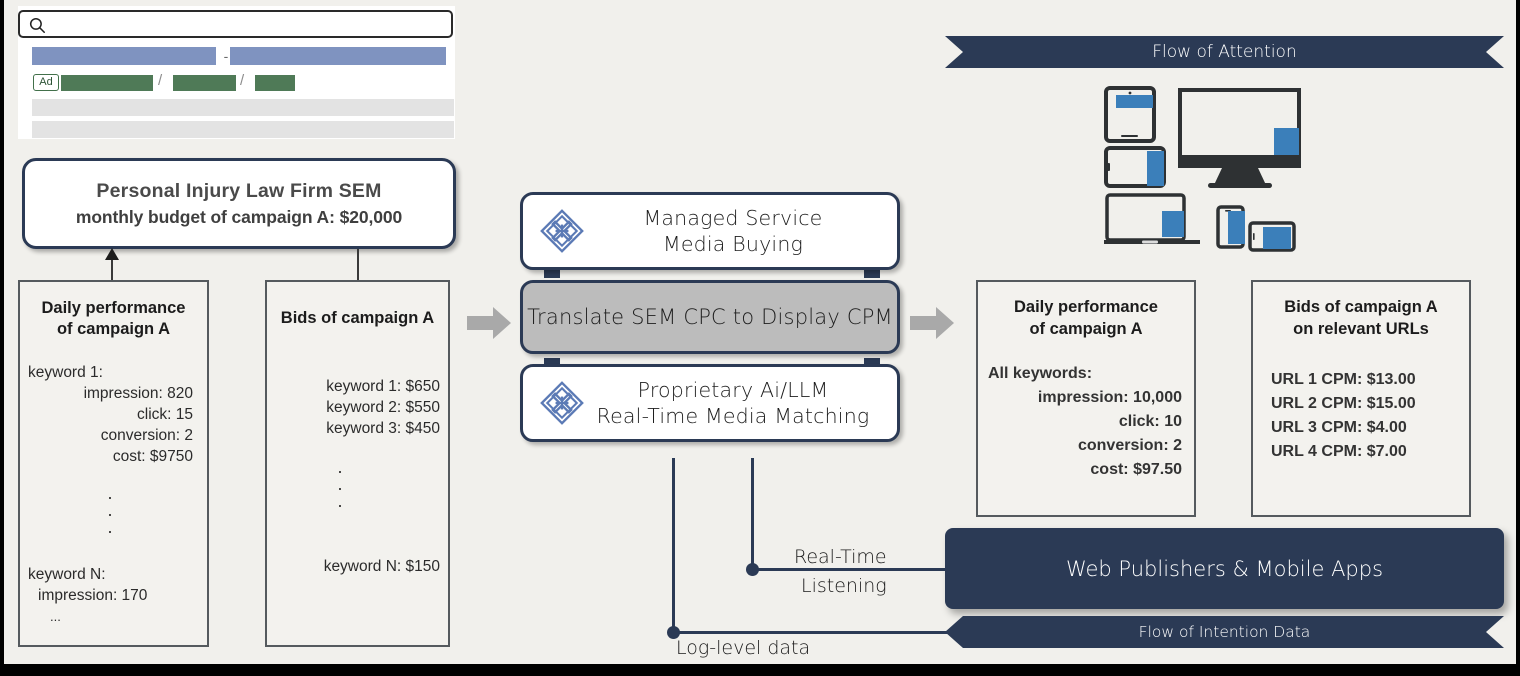 The width and height of the screenshot is (1520, 676). What do you see at coordinates (1136, 469) in the screenshot?
I see `metric-cost: cost: $97.50` at bounding box center [1136, 469].